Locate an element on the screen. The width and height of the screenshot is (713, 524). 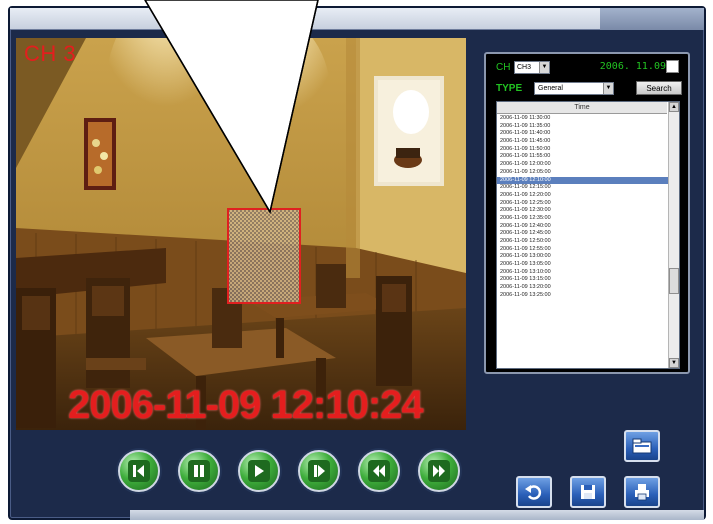
timestamp-overlay: 2006-11-09 12:10:24 is located at coordinates (246, 405).